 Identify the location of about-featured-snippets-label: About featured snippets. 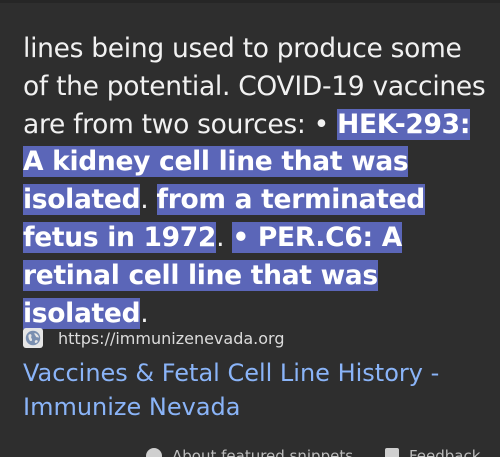
(263, 452).